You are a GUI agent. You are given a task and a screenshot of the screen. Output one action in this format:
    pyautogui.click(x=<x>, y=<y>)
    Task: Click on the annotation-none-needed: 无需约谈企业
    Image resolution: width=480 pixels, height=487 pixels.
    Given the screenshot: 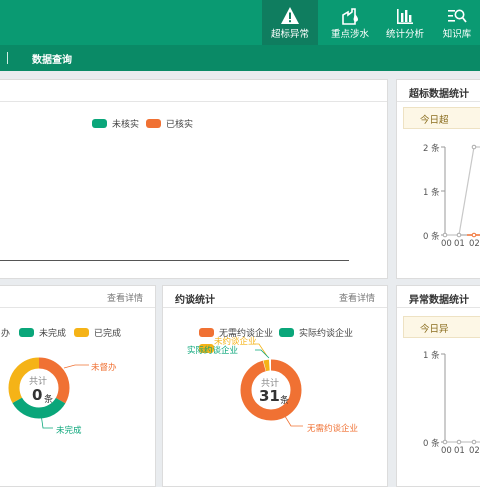 What is the action you would take?
    pyautogui.click(x=333, y=429)
    